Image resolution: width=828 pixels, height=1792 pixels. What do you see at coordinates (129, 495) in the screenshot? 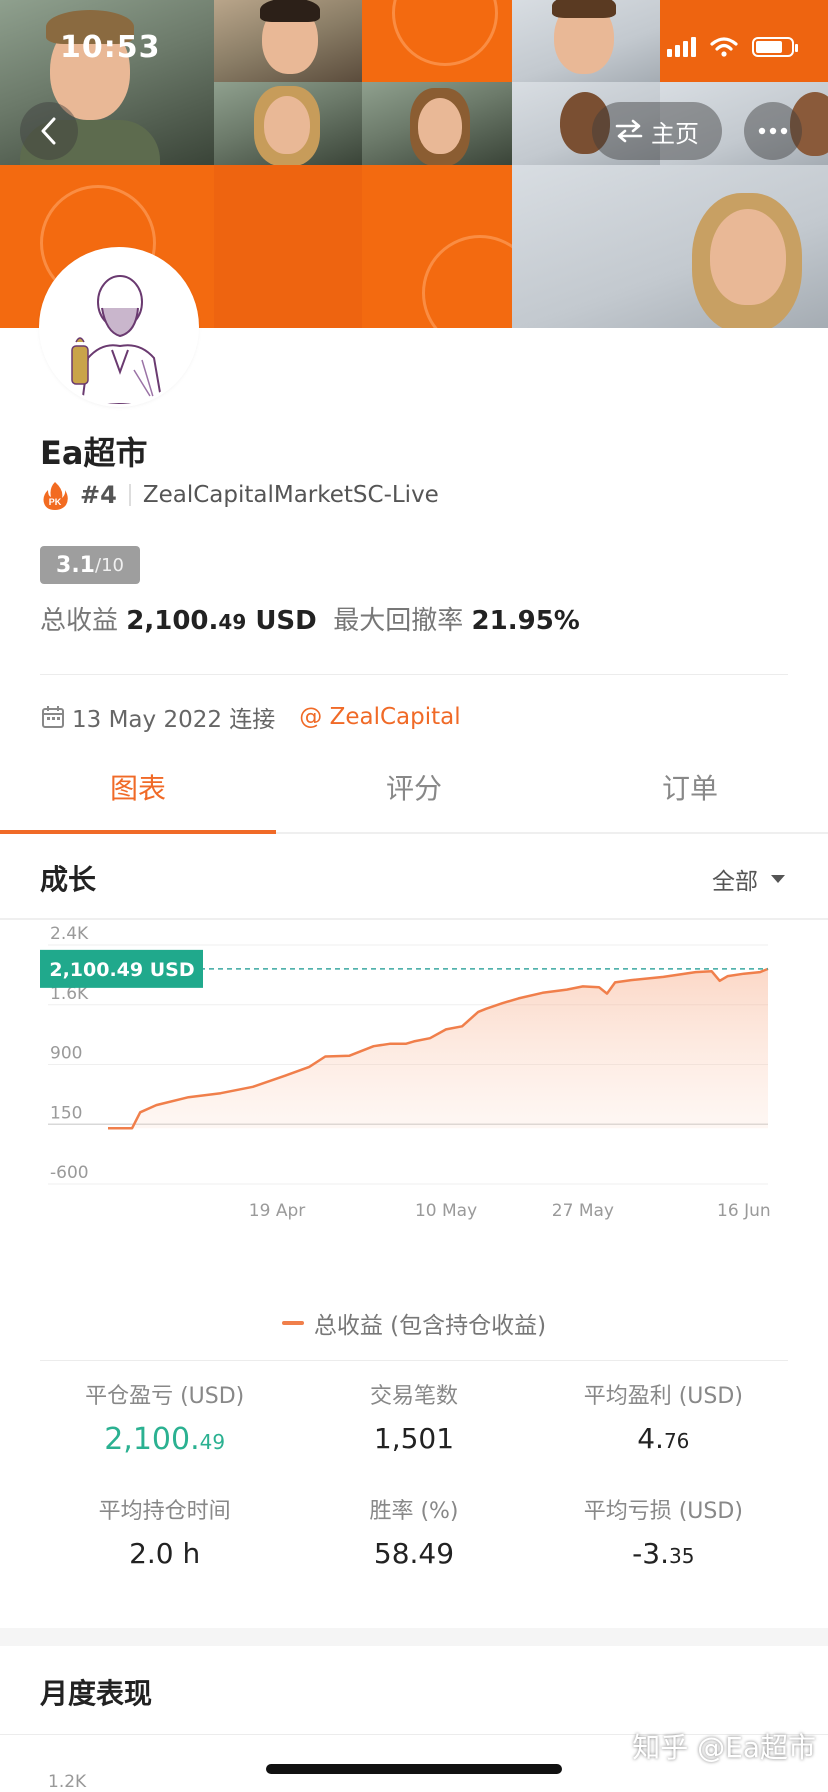
I see `rank-separator` at bounding box center [129, 495].